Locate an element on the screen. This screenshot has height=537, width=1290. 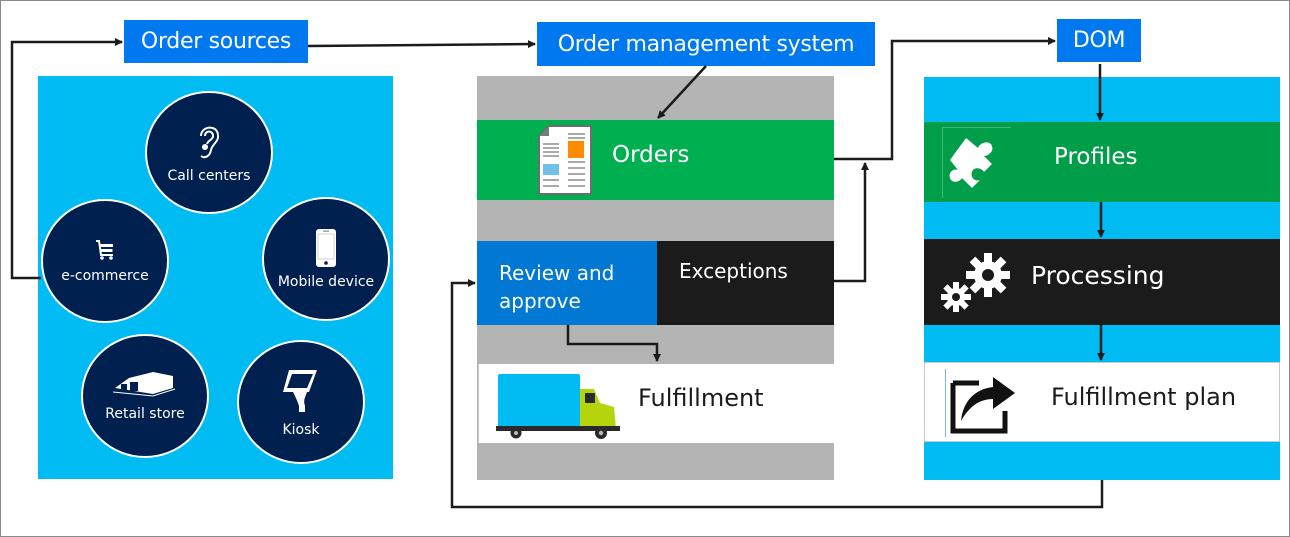
gears-icon is located at coordinates (975, 282).